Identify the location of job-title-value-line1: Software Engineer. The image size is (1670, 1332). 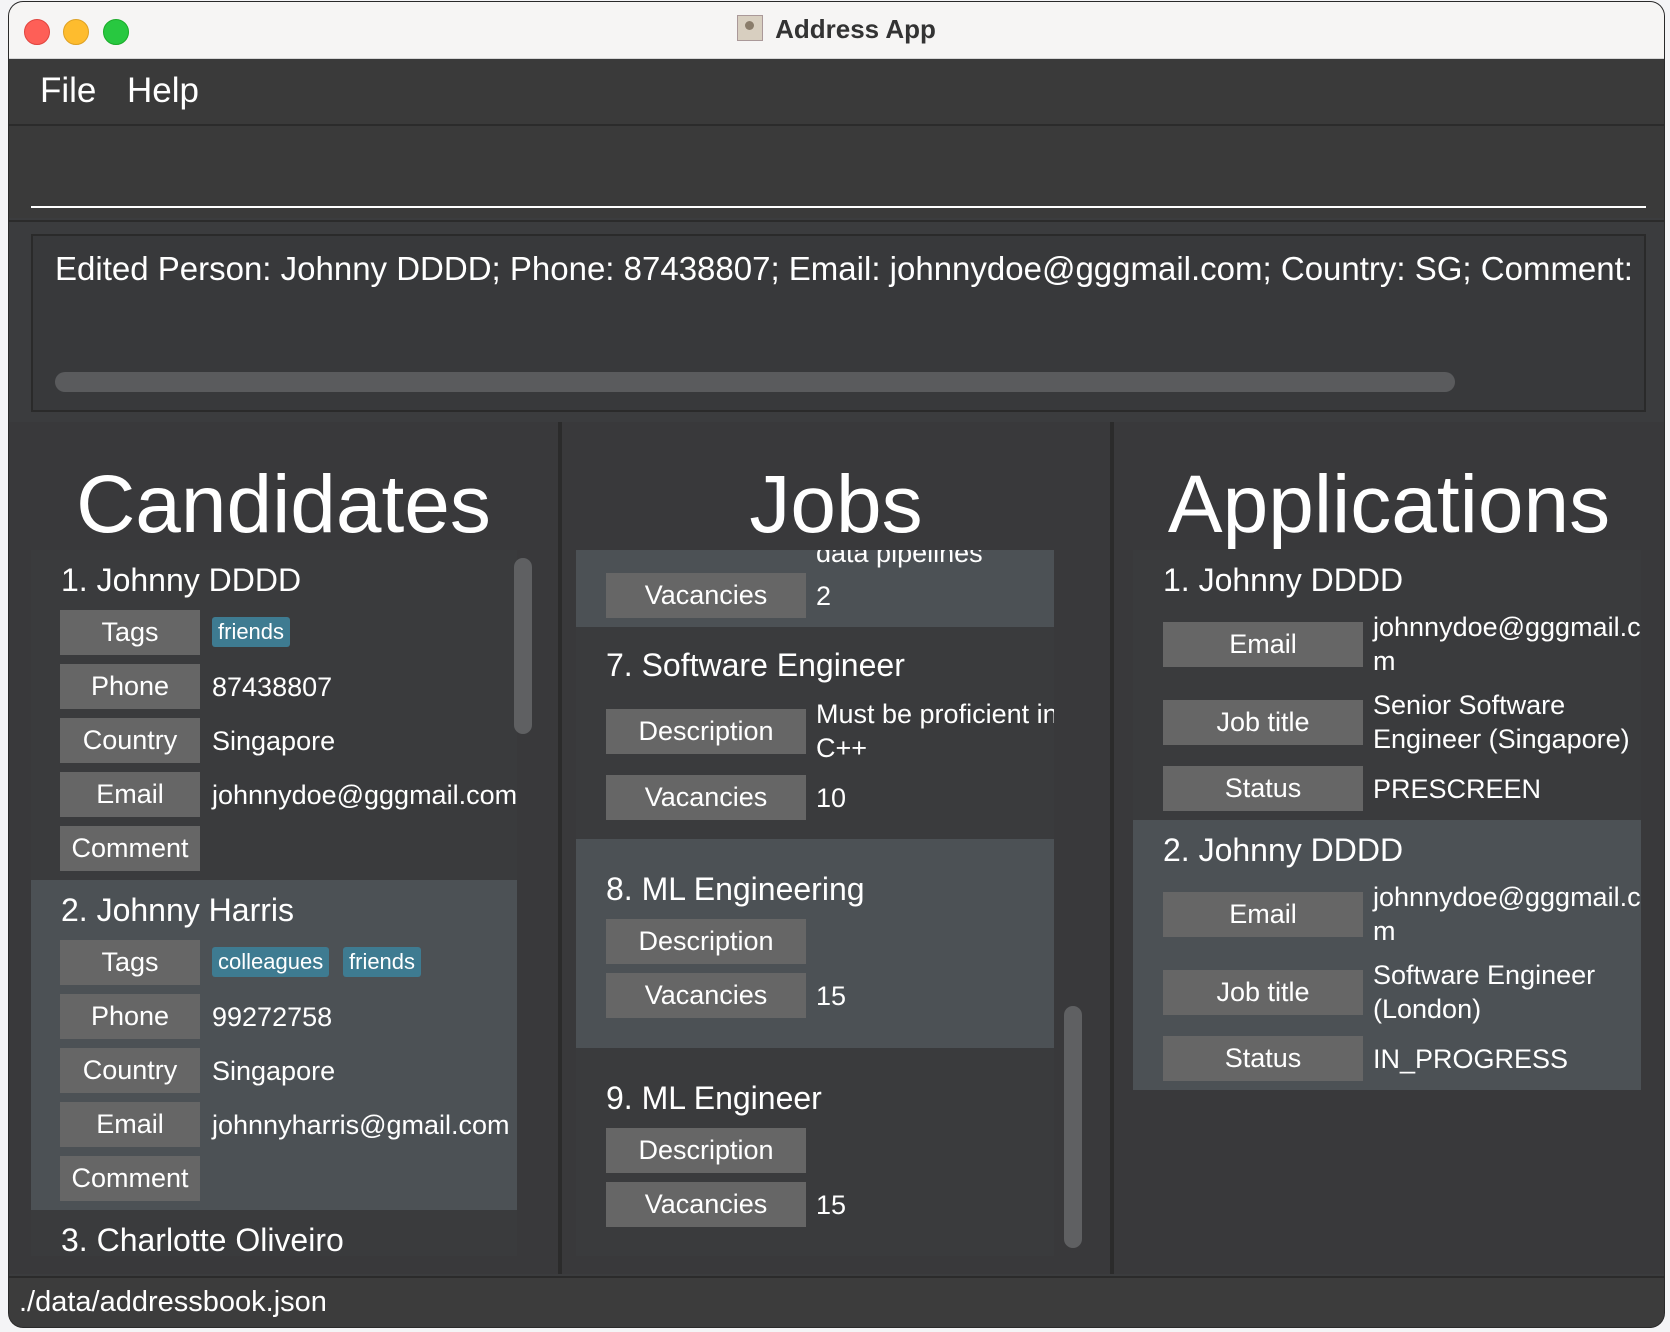
(1484, 975).